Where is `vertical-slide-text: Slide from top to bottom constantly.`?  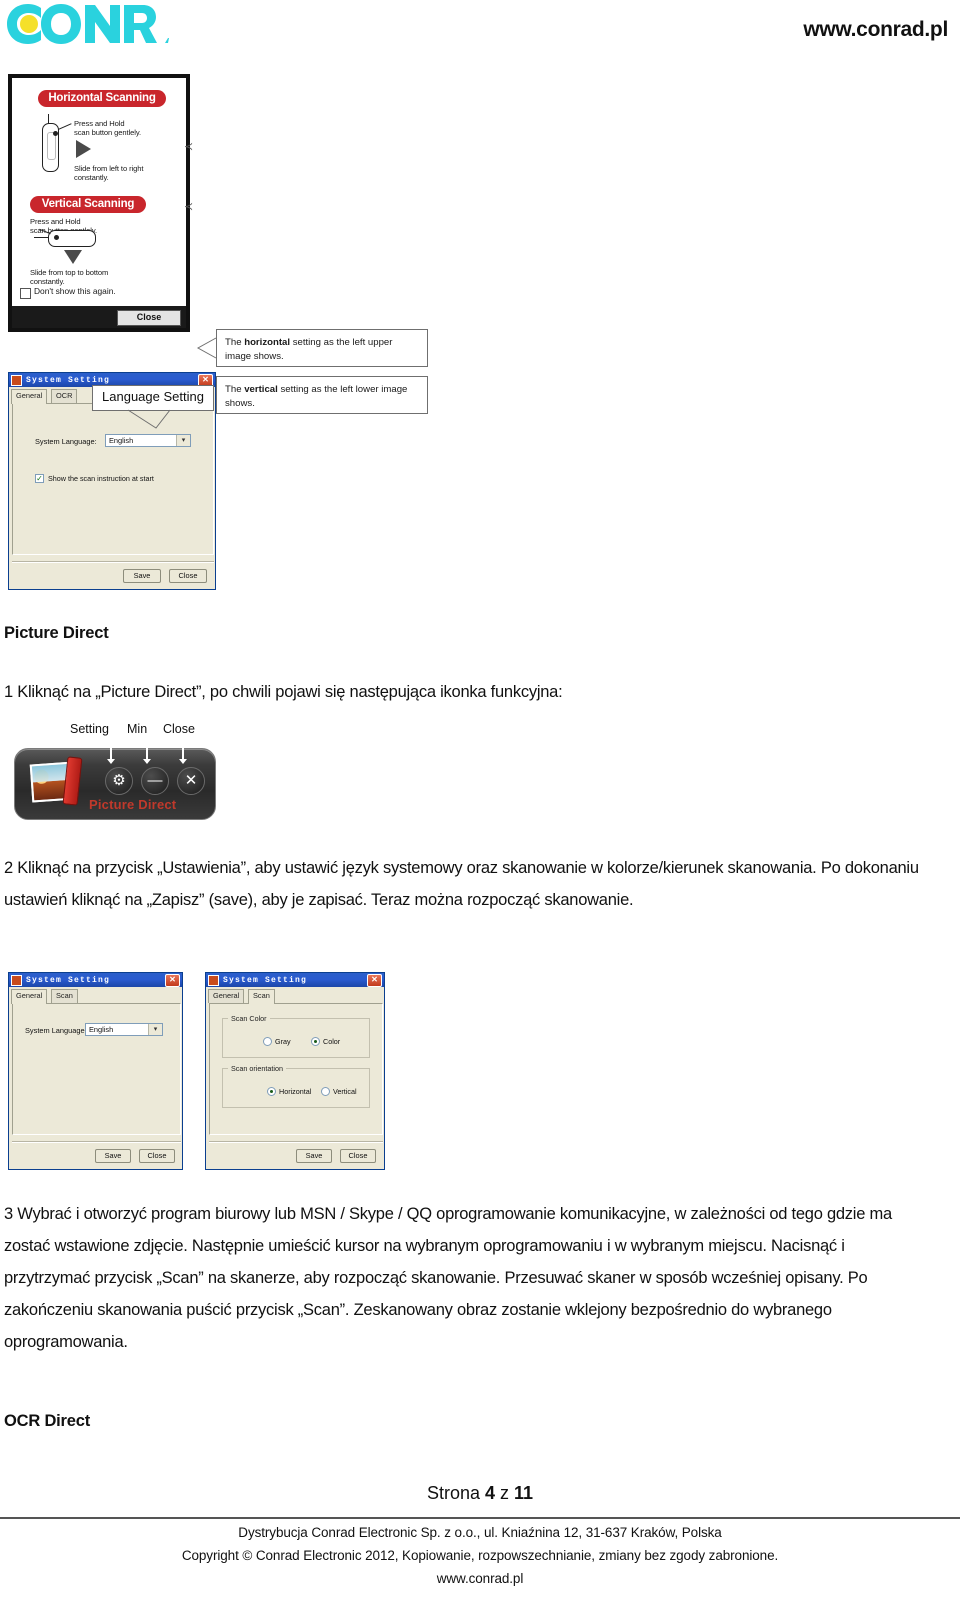 vertical-slide-text: Slide from top to bottom constantly. is located at coordinates (69, 277).